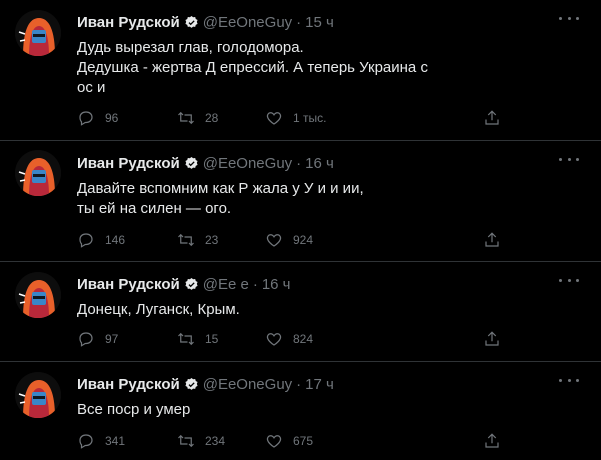 This screenshot has width=601, height=460. Describe the element at coordinates (212, 118) in the screenshot. I see `retweet-count: 28` at that location.